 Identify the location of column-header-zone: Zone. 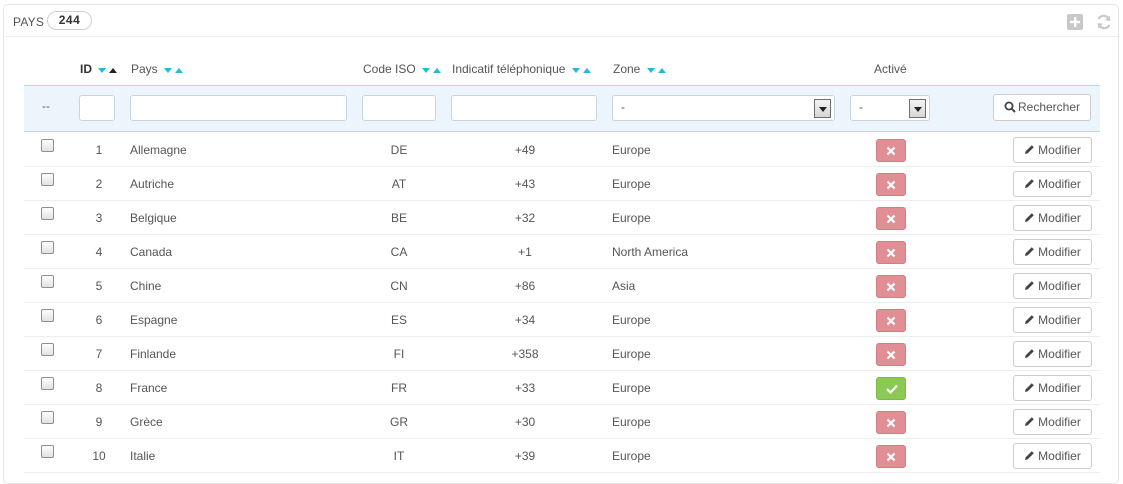
(640, 69).